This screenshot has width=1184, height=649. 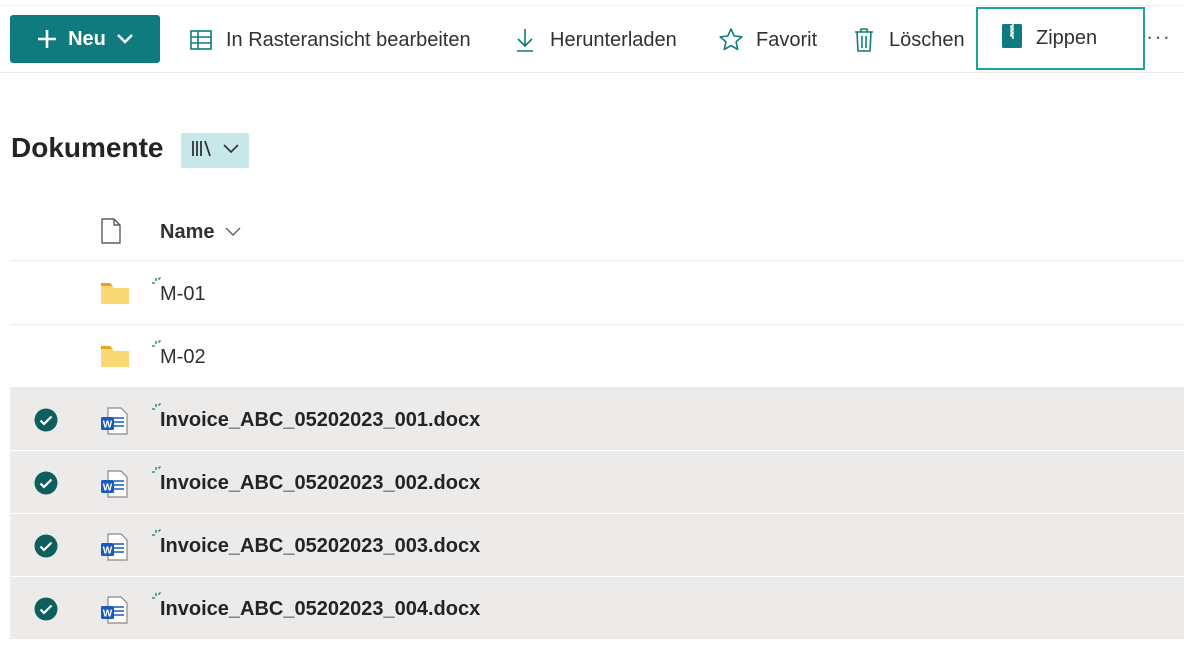 I want to click on page-title: Dokumente, so click(x=87, y=147).